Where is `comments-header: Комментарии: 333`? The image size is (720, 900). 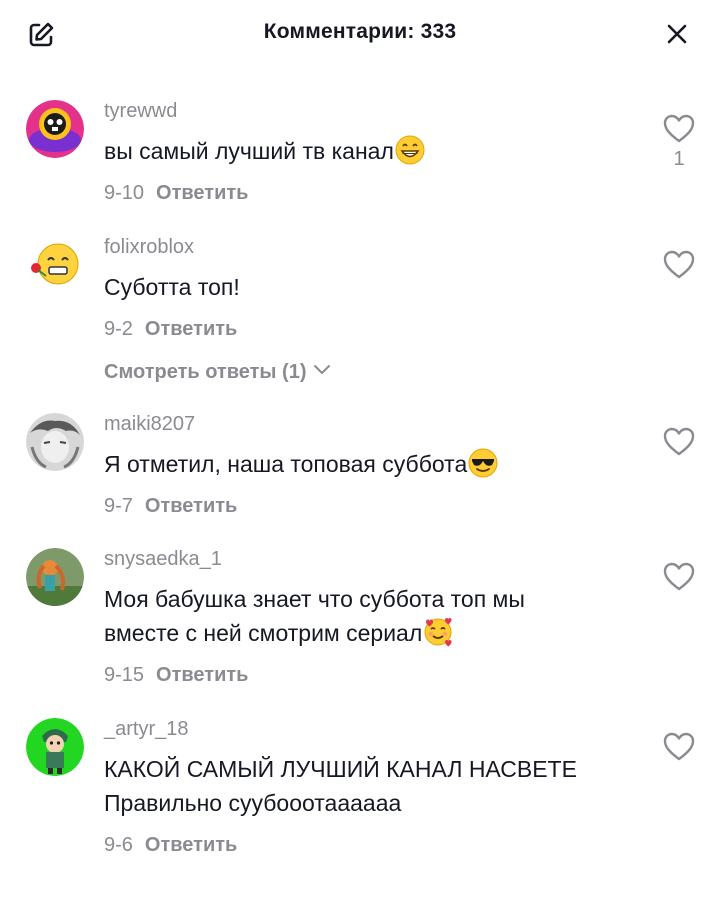
comments-header: Комментарии: 333 is located at coordinates (360, 35).